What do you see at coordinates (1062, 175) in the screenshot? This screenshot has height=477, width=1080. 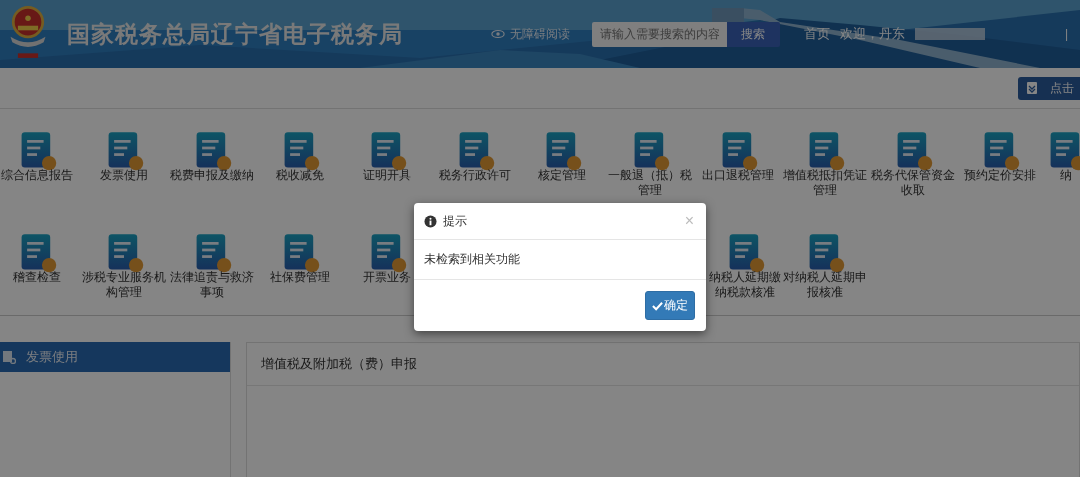 I see `service-label: 纳` at bounding box center [1062, 175].